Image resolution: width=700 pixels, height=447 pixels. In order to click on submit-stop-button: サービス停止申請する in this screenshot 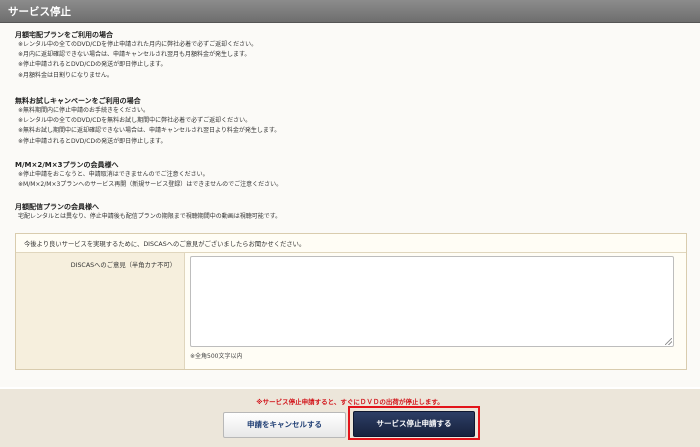, I will do `click(414, 424)`.